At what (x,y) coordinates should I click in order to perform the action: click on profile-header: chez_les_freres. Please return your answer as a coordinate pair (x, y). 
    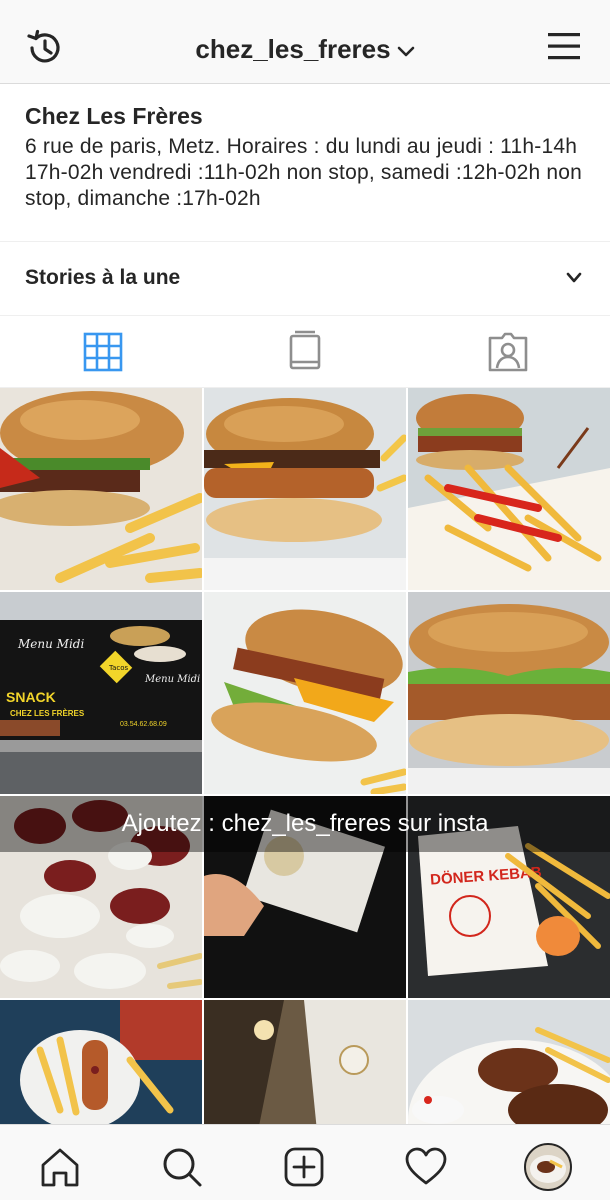
    Looking at the image, I should click on (305, 42).